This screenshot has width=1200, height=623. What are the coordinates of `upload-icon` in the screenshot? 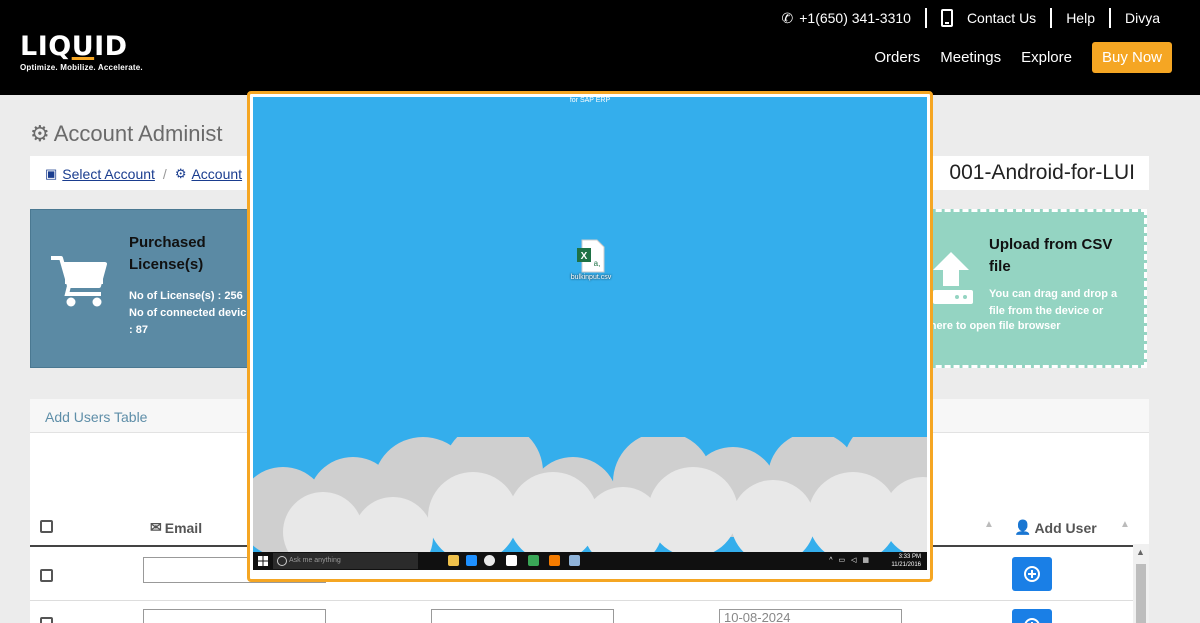 It's located at (953, 278).